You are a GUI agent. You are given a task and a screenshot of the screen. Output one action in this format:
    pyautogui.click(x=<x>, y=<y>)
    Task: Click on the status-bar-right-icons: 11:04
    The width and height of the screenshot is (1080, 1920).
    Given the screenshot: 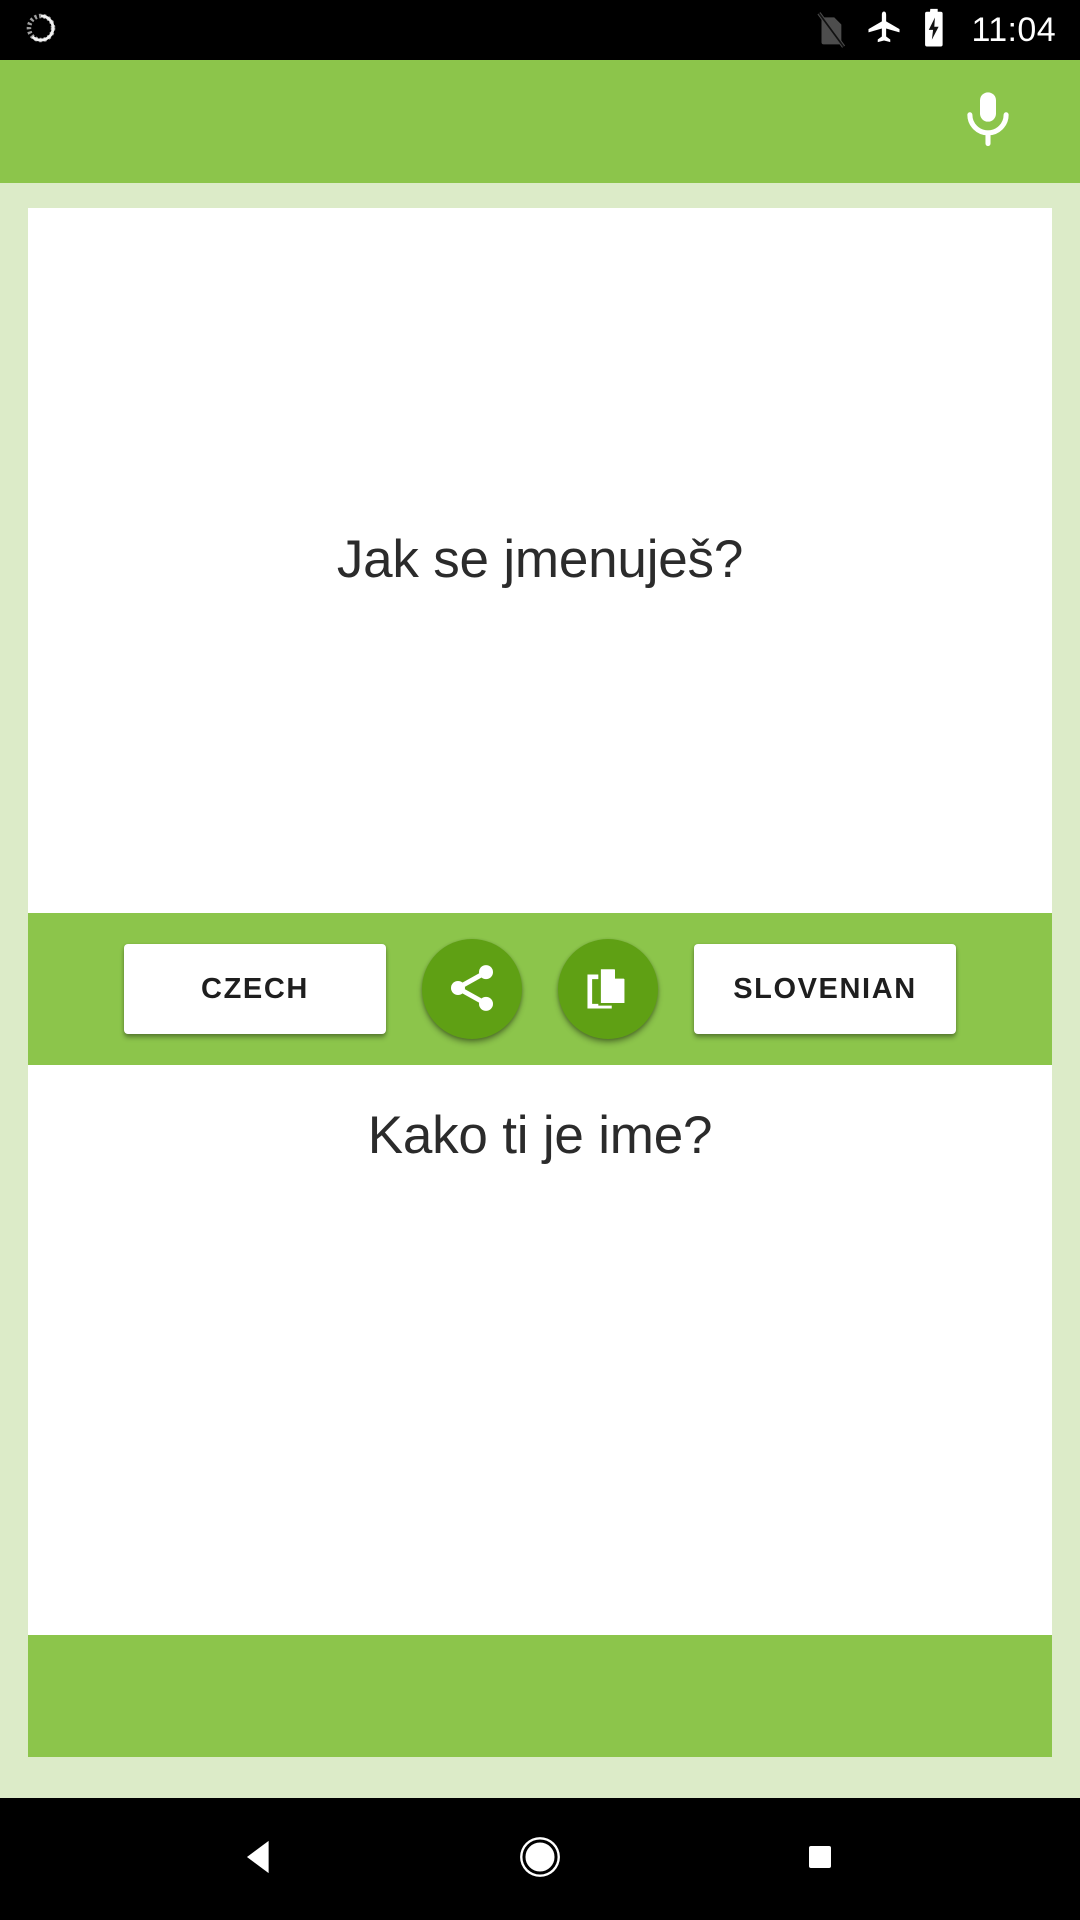 What is the action you would take?
    pyautogui.click(x=934, y=30)
    